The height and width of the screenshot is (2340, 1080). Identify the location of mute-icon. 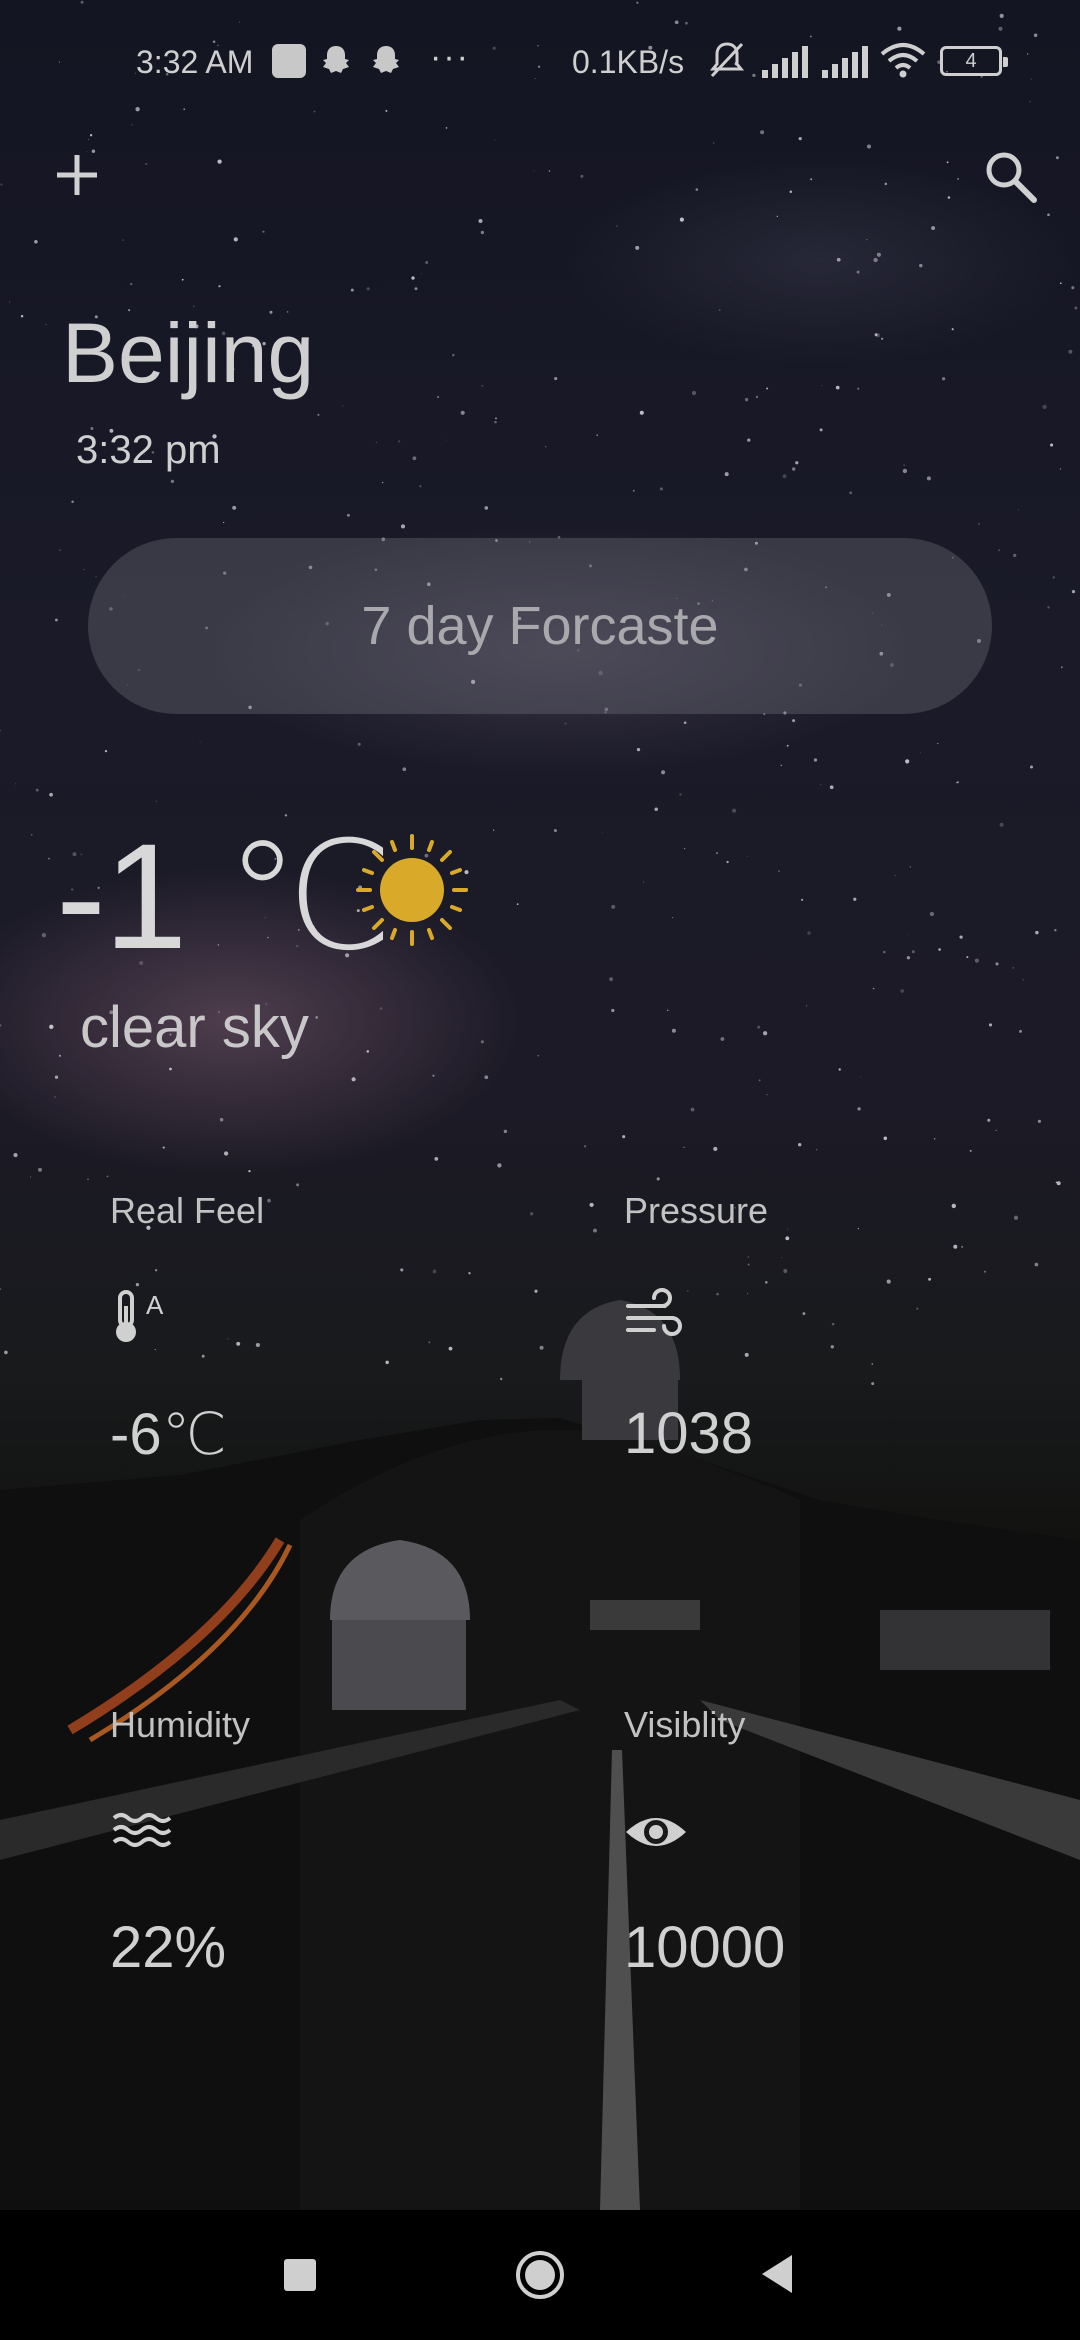
(727, 60).